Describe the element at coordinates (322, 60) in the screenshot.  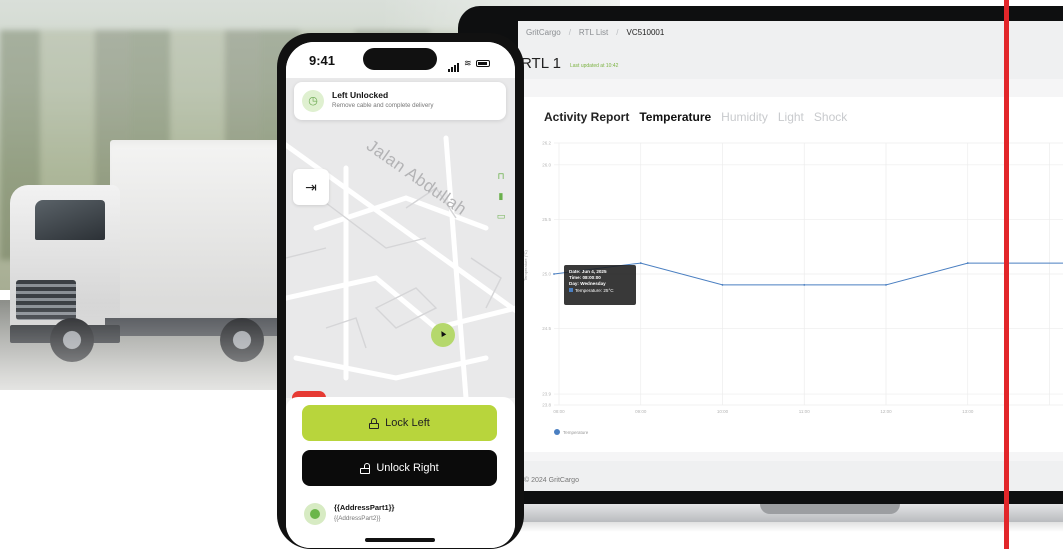
I see `status-time: 9:41` at that location.